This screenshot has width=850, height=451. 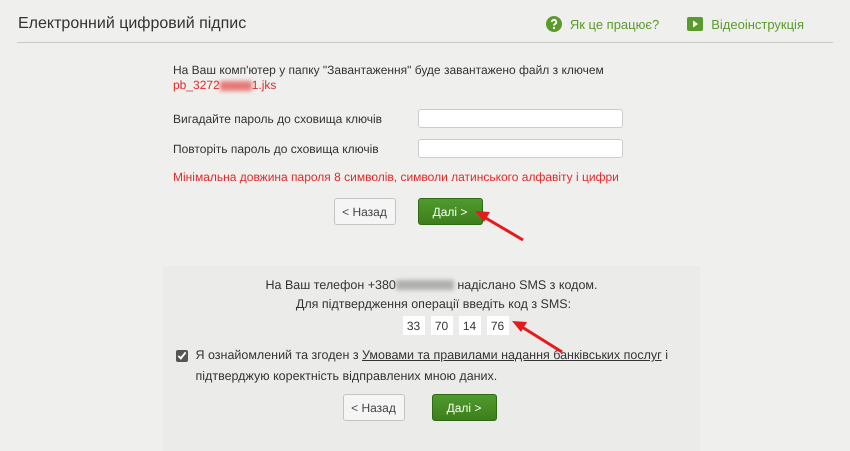 What do you see at coordinates (182, 356) in the screenshot?
I see `agree-checkbox` at bounding box center [182, 356].